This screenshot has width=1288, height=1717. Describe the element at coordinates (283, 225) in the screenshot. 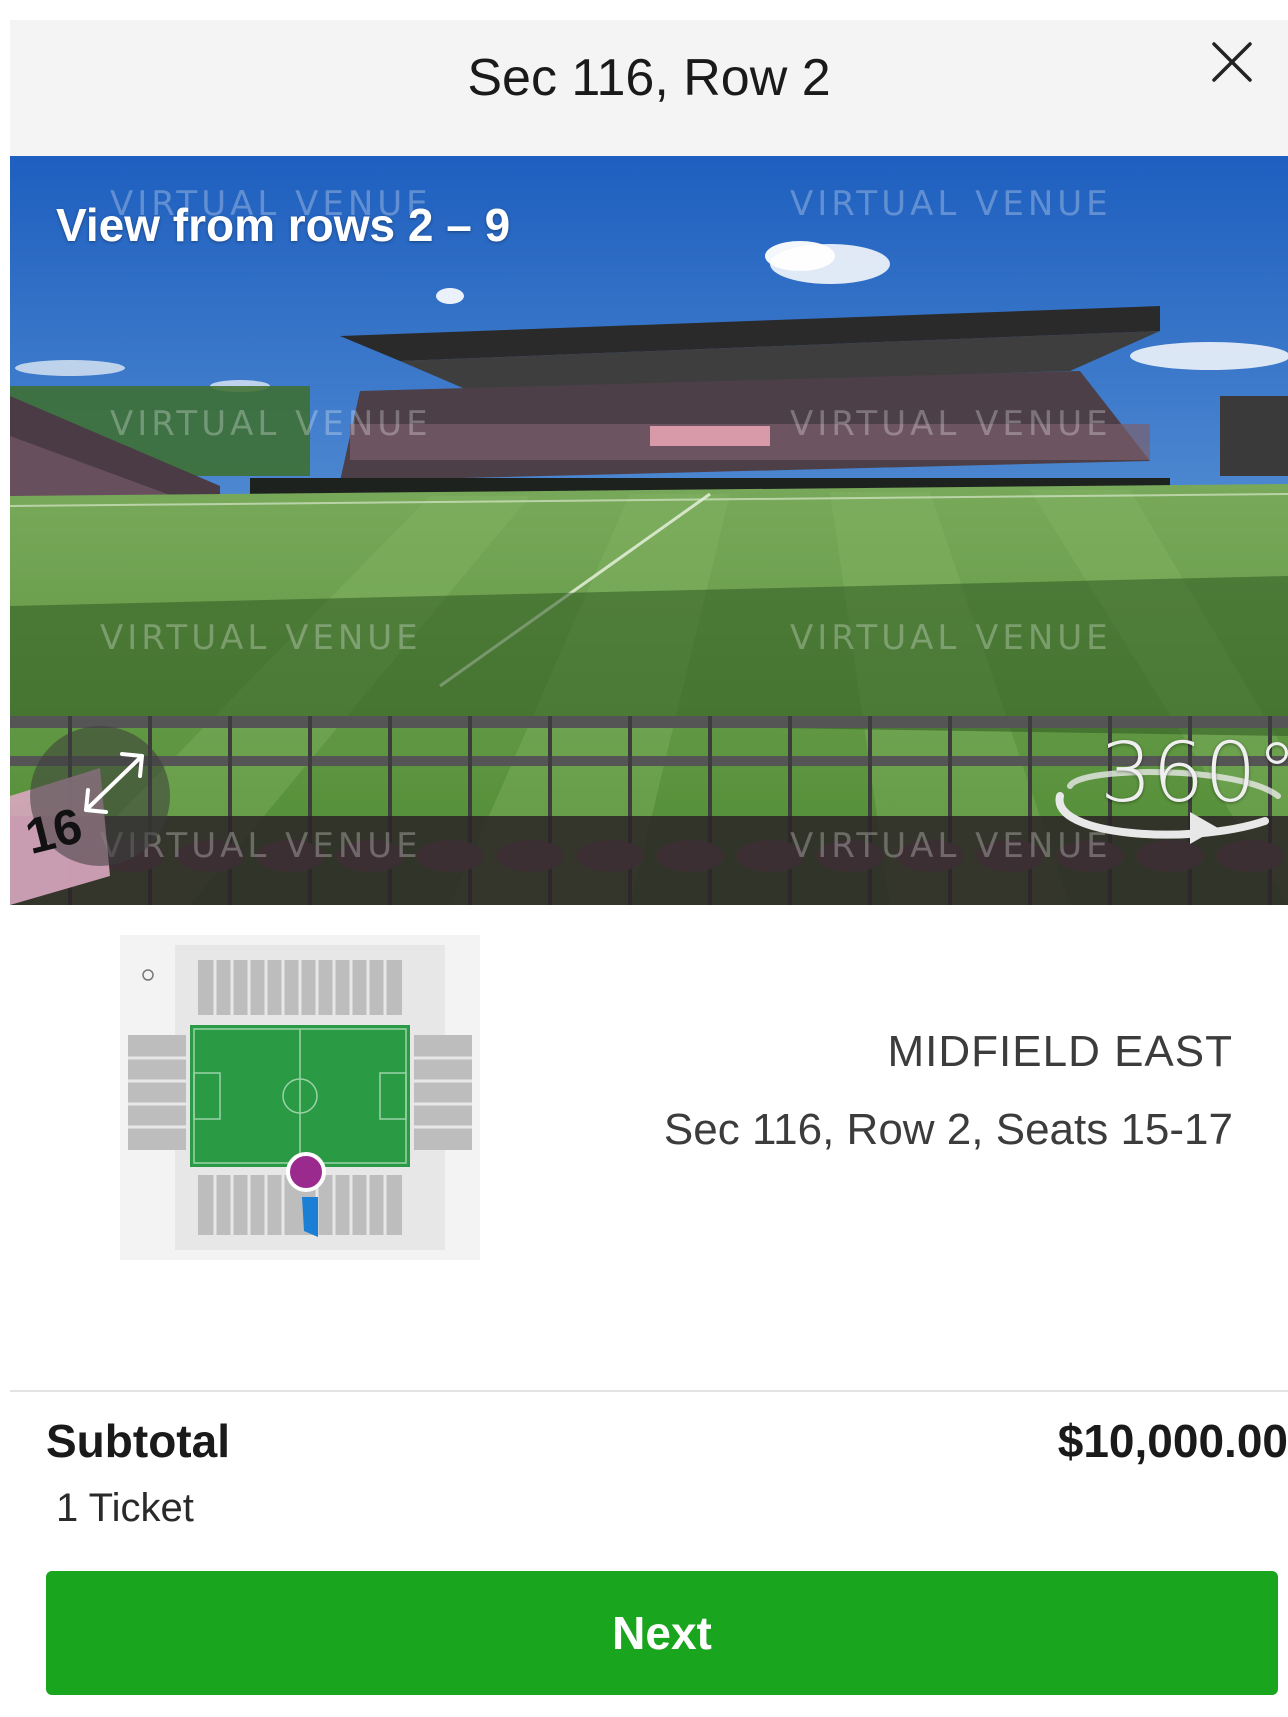

I see `view-caption: View from rows 2 – 9` at that location.